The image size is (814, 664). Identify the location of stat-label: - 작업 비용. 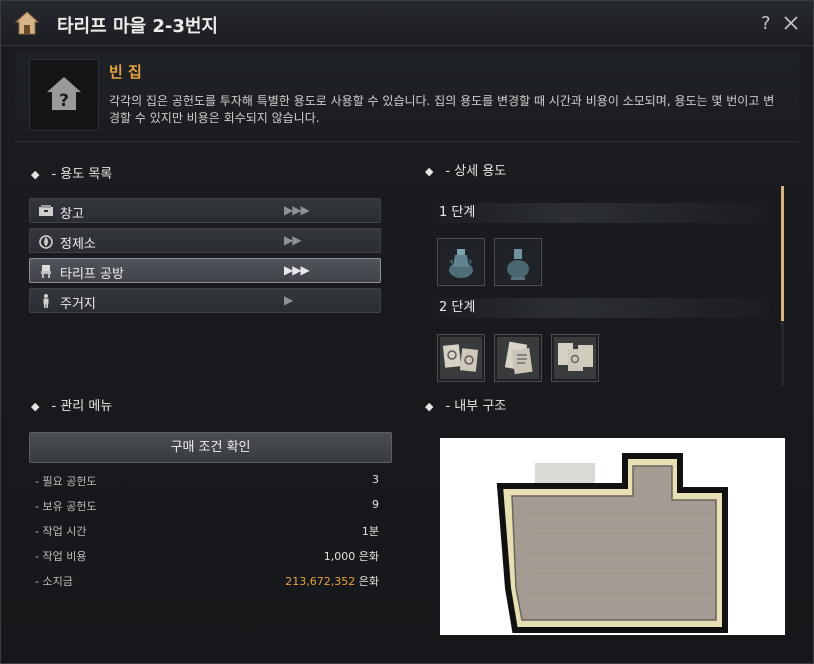
(61, 556).